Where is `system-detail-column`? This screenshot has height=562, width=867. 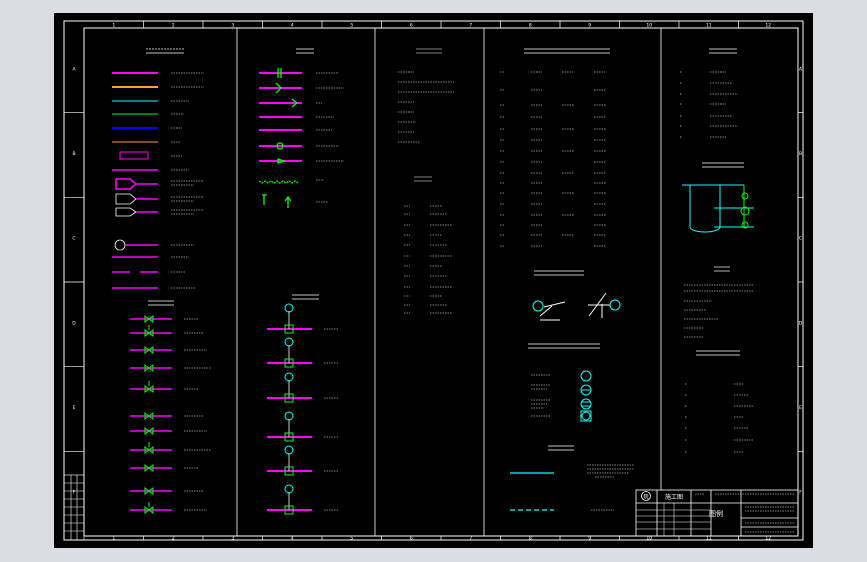
system-detail-column is located at coordinates (717, 250).